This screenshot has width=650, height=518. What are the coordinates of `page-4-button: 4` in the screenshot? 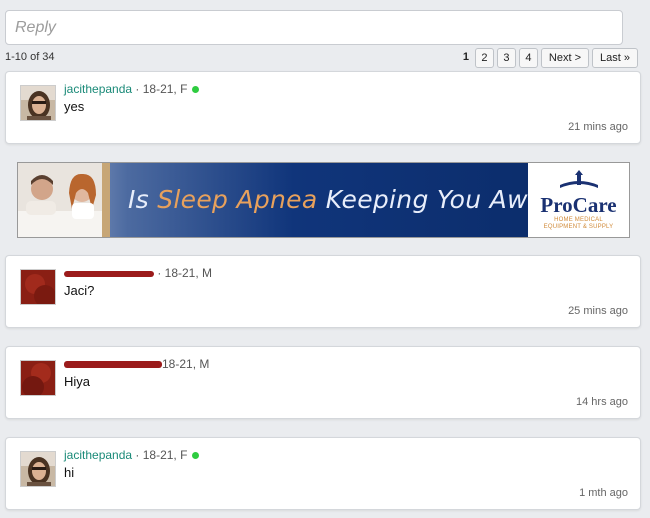 It's located at (528, 58).